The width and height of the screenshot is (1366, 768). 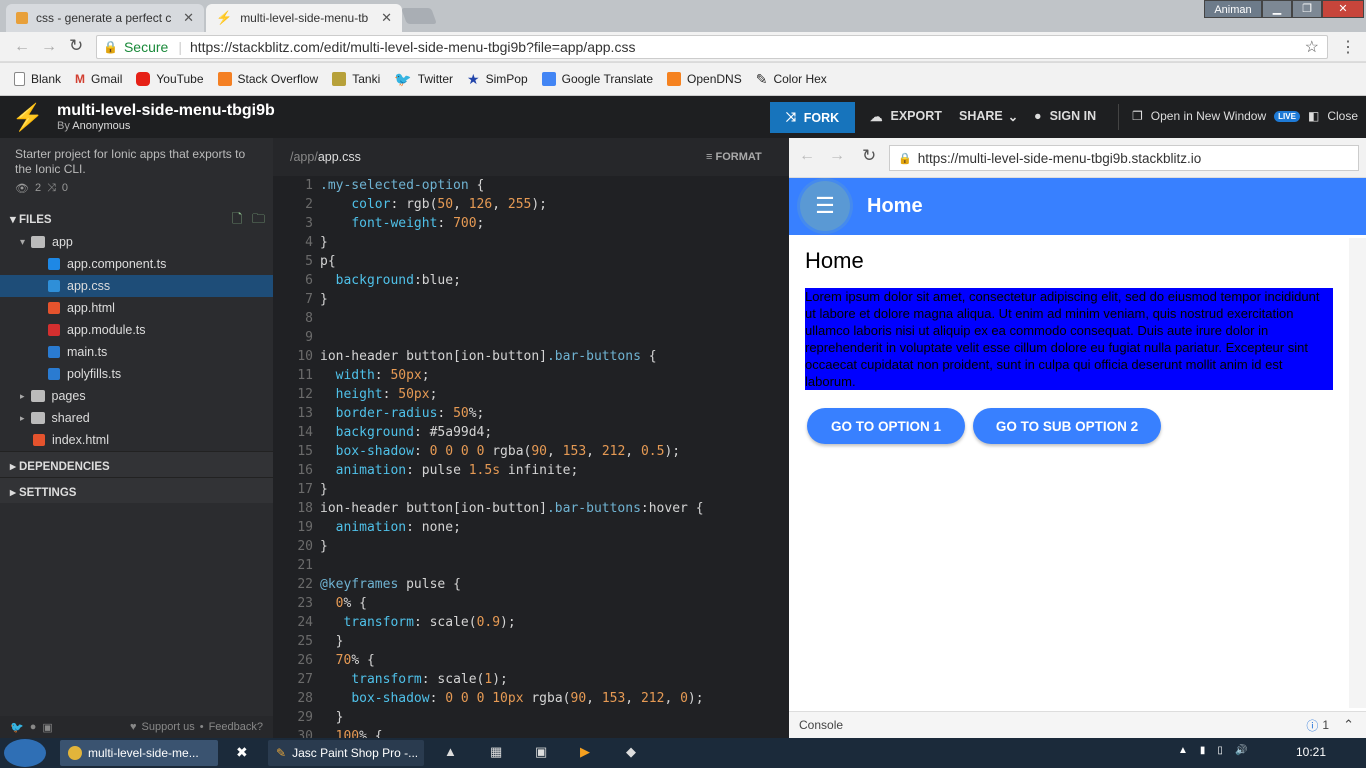 What do you see at coordinates (47, 727) in the screenshot?
I see `discord-icon: ▣` at bounding box center [47, 727].